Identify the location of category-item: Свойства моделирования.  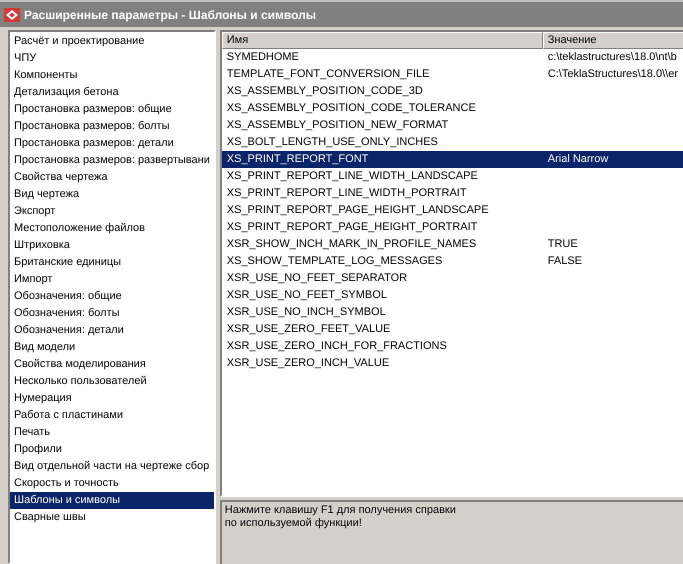
(112, 364).